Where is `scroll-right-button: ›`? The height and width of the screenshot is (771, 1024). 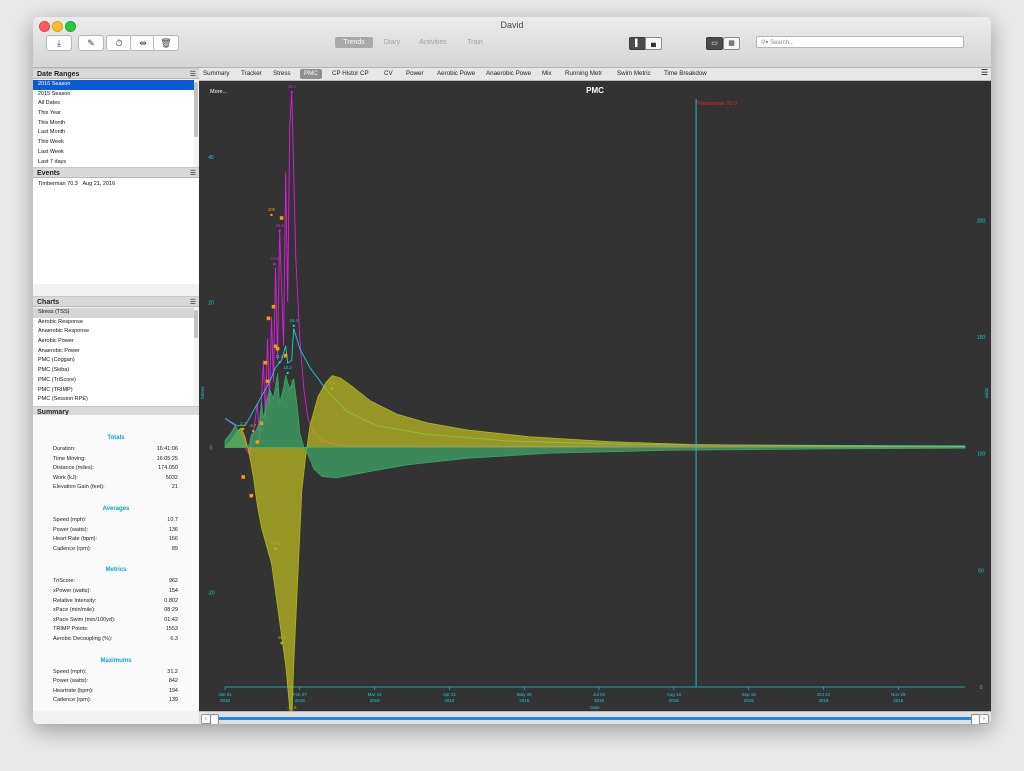 scroll-right-button: › is located at coordinates (984, 719).